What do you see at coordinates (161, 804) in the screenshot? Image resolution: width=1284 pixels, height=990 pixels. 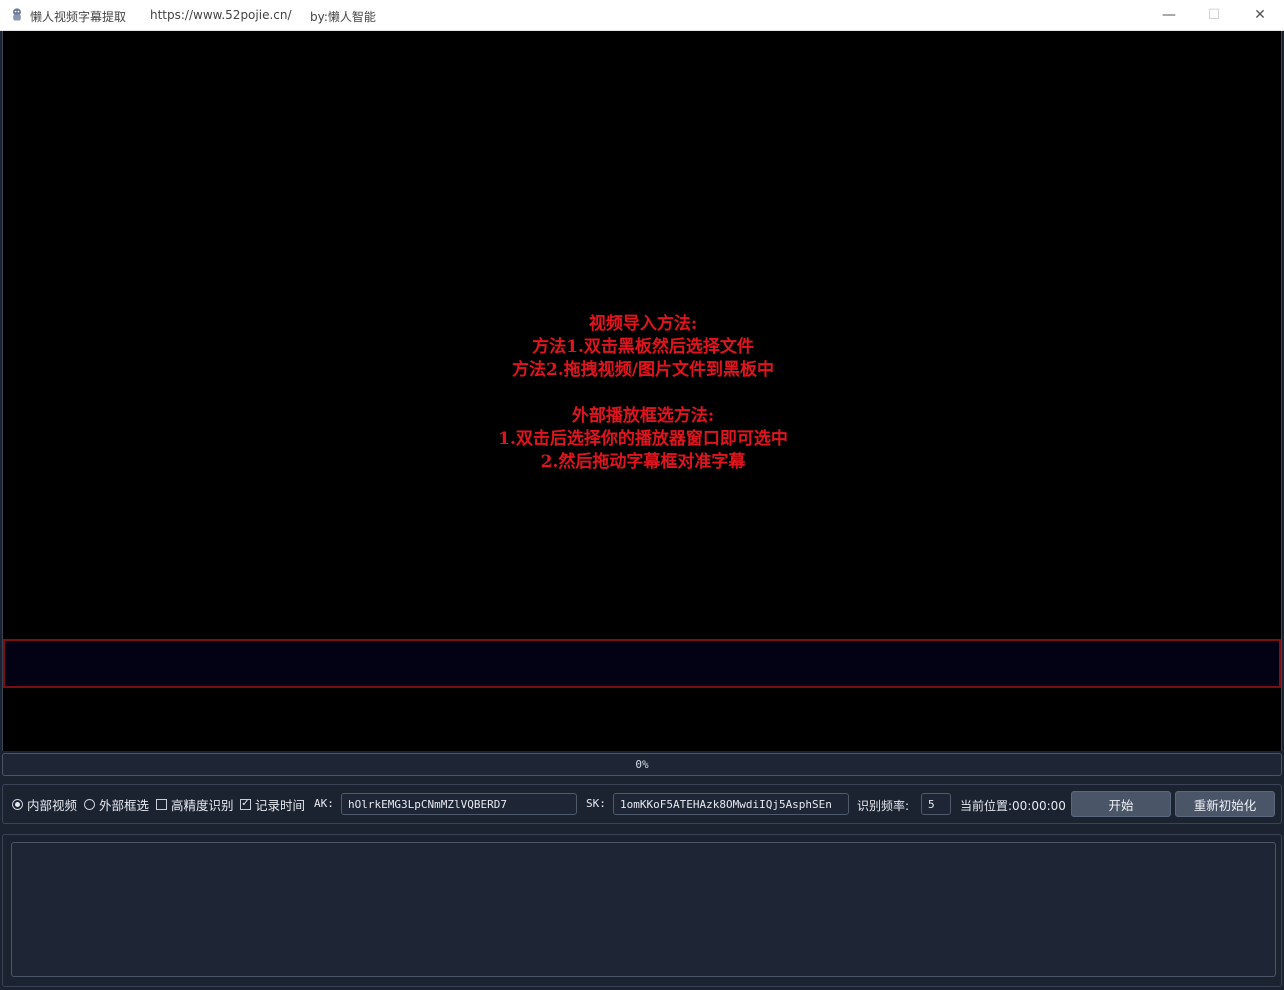 I see `checkbox-unchecked-icon` at bounding box center [161, 804].